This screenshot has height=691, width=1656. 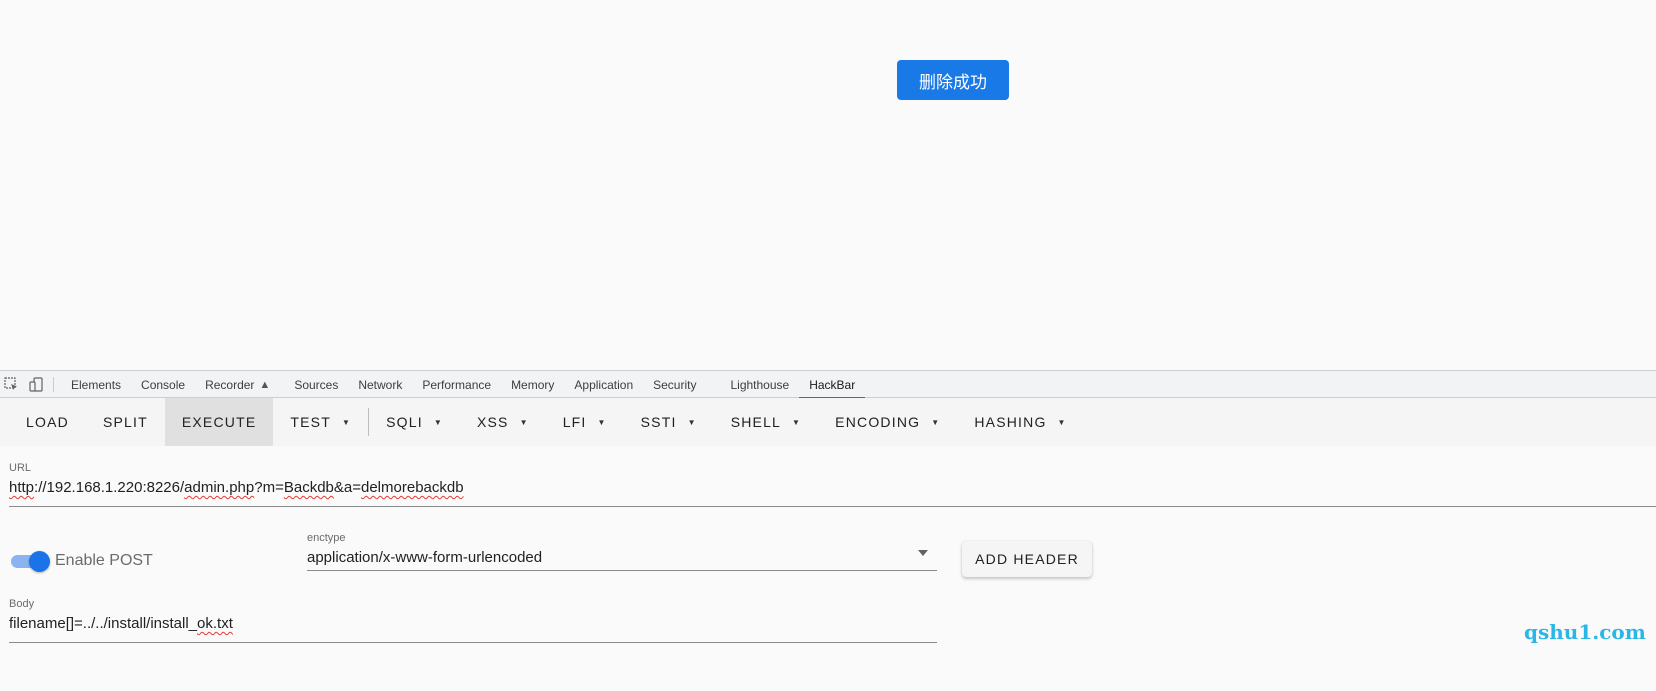 What do you see at coordinates (265, 384) in the screenshot?
I see `beaker-icon: ▲` at bounding box center [265, 384].